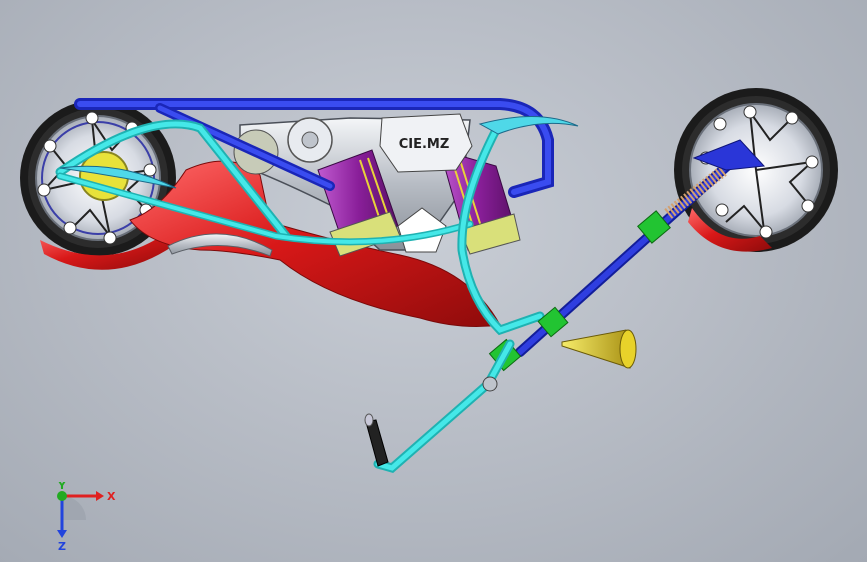  What do you see at coordinates (62, 487) in the screenshot?
I see `y-axis-label: Y` at bounding box center [62, 487].